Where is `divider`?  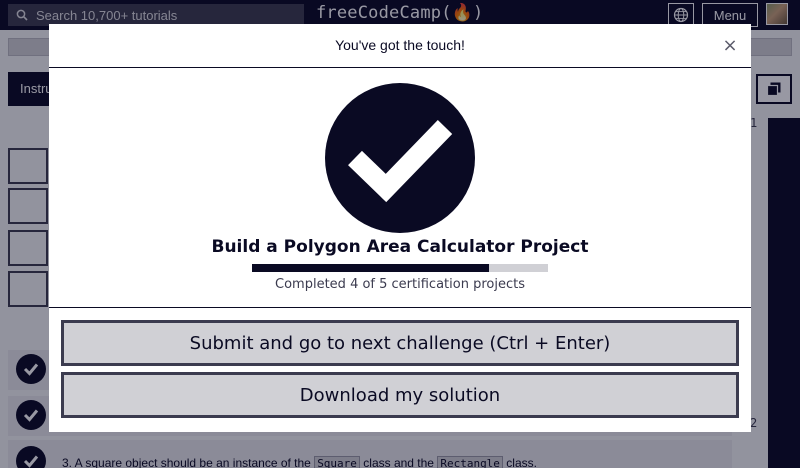 divider is located at coordinates (400, 307).